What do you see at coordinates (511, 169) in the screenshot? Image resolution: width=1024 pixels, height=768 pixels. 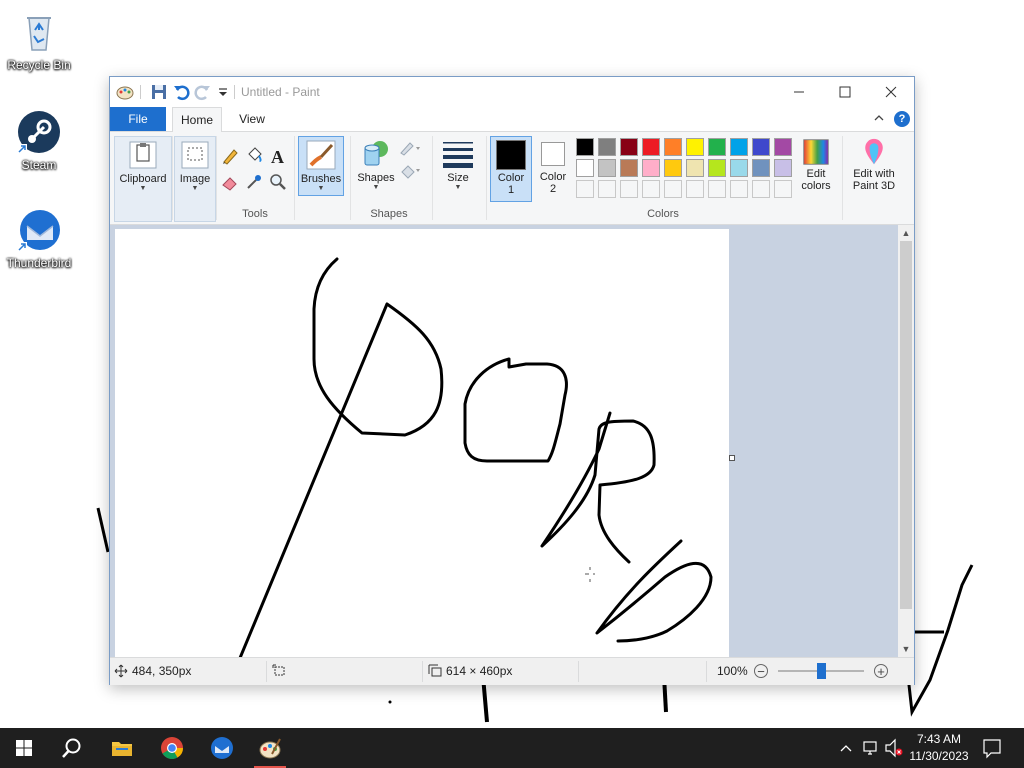 I see `color1-button: Color 1` at bounding box center [511, 169].